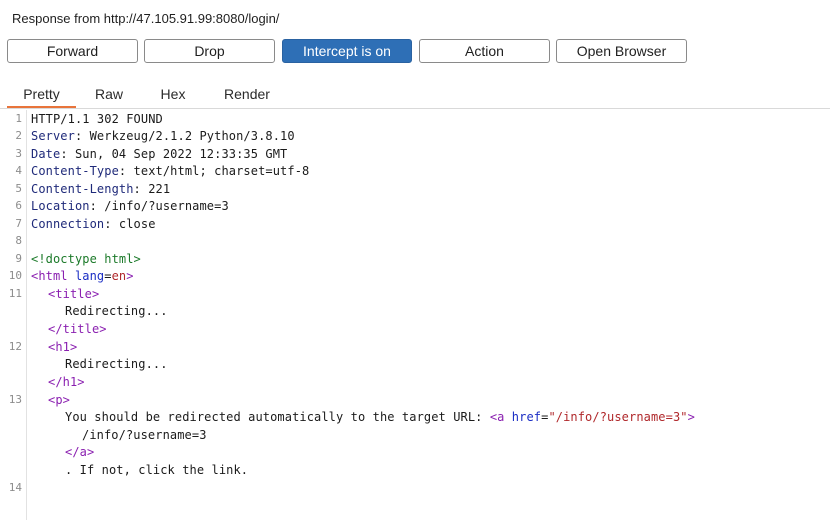 The image size is (830, 520). What do you see at coordinates (162, 206) in the screenshot?
I see `header-value: /info/?username=3` at bounding box center [162, 206].